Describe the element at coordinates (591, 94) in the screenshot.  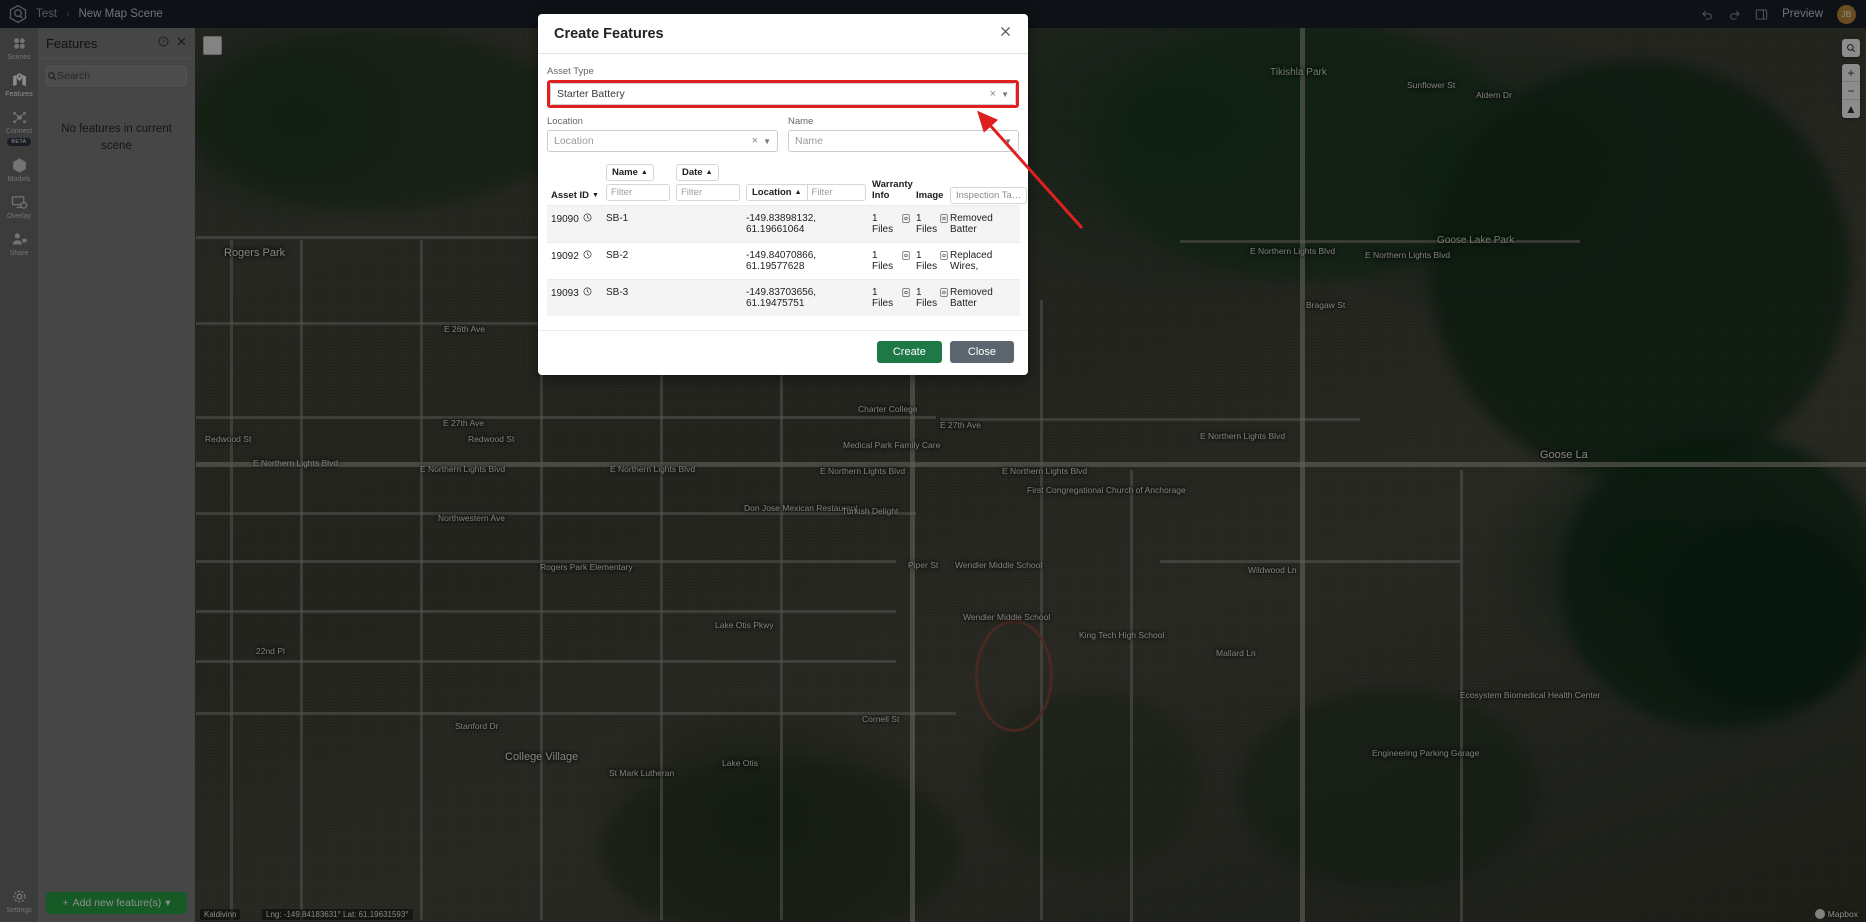
I see `asset-type-value: Starter Battery` at that location.